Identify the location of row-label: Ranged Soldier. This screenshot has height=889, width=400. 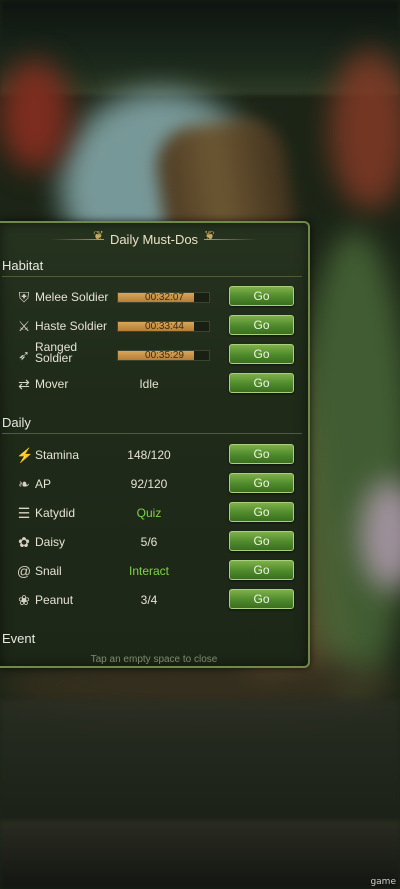
(56, 353).